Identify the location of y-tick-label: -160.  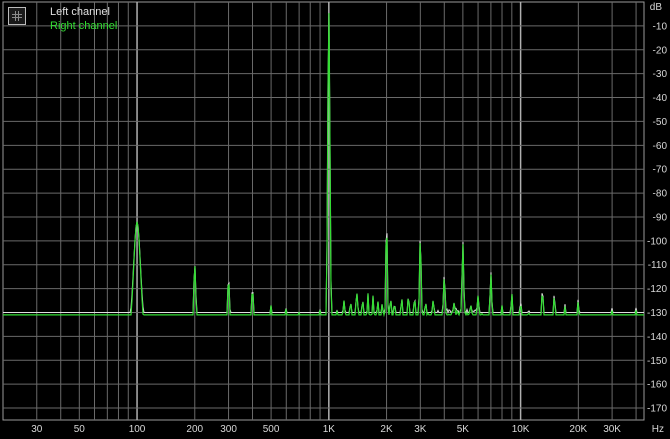
(657, 385).